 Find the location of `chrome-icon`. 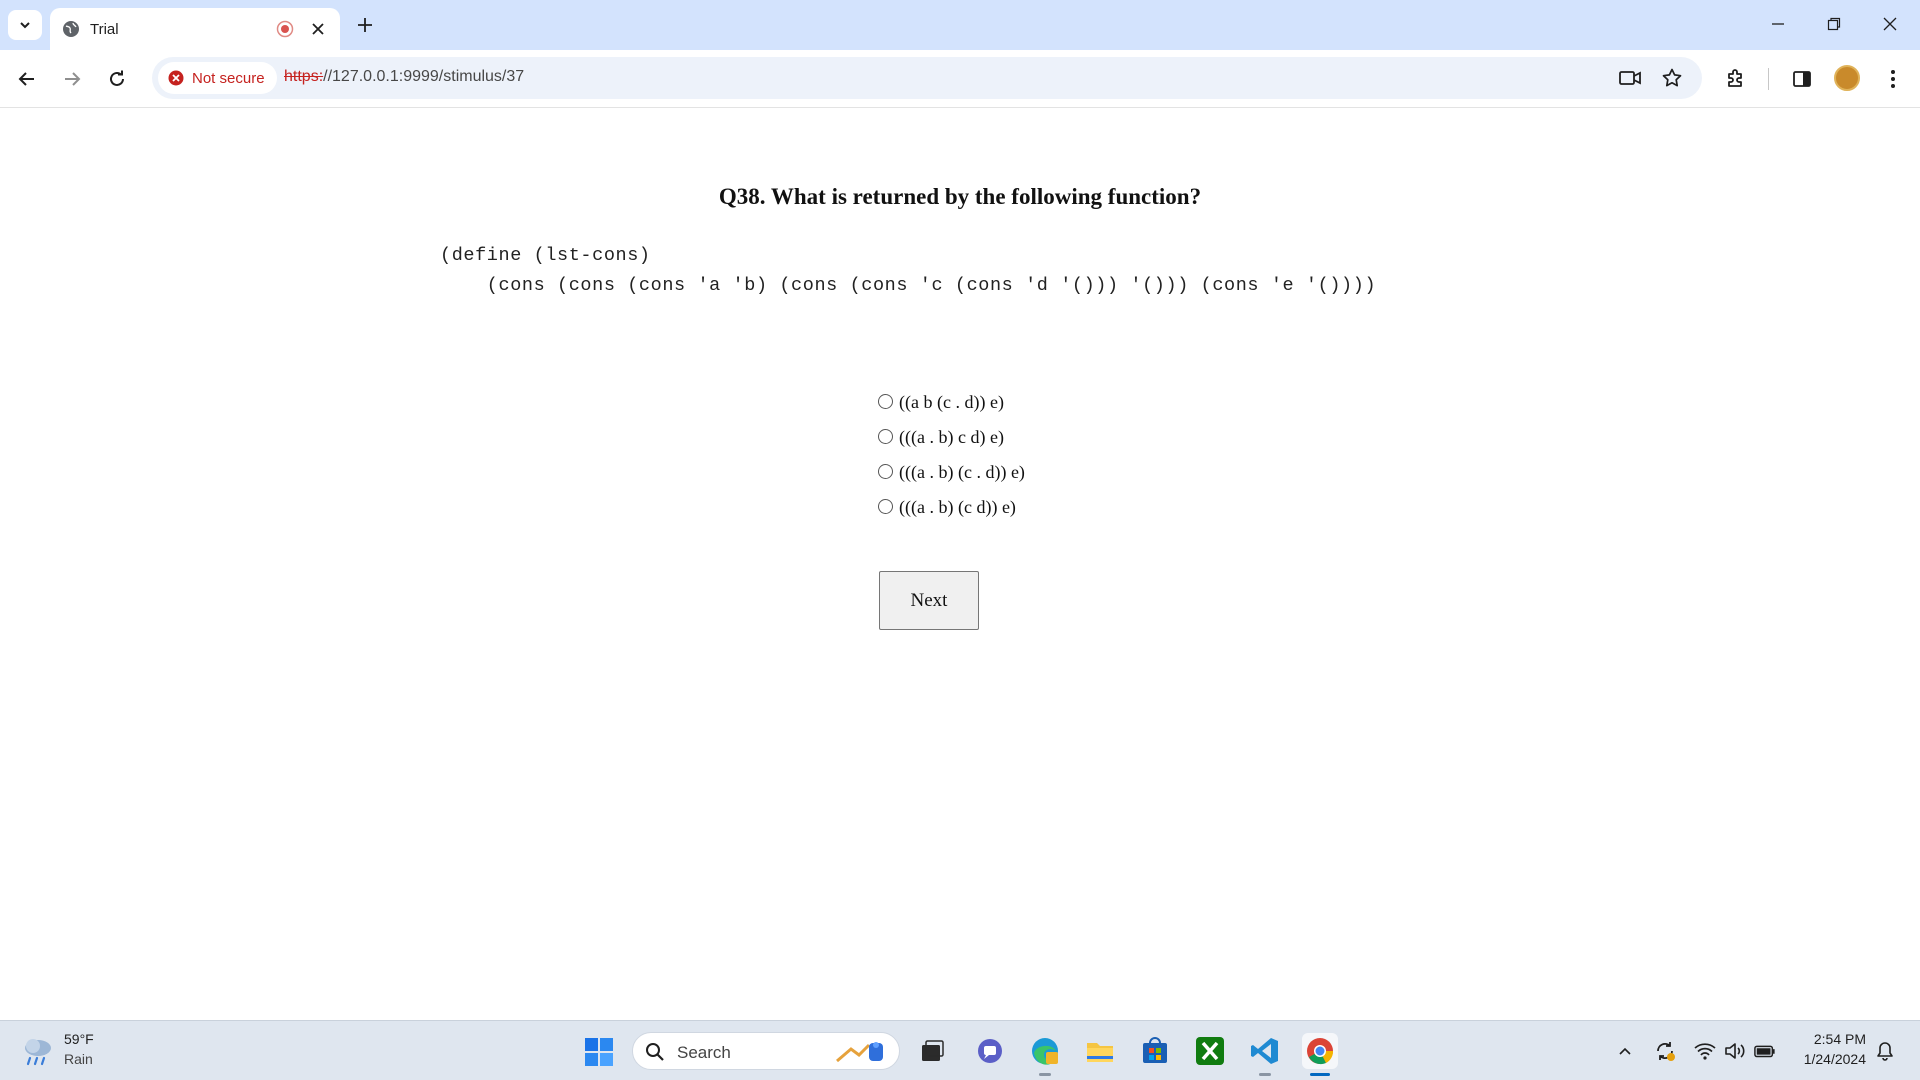

chrome-icon is located at coordinates (1320, 1054).